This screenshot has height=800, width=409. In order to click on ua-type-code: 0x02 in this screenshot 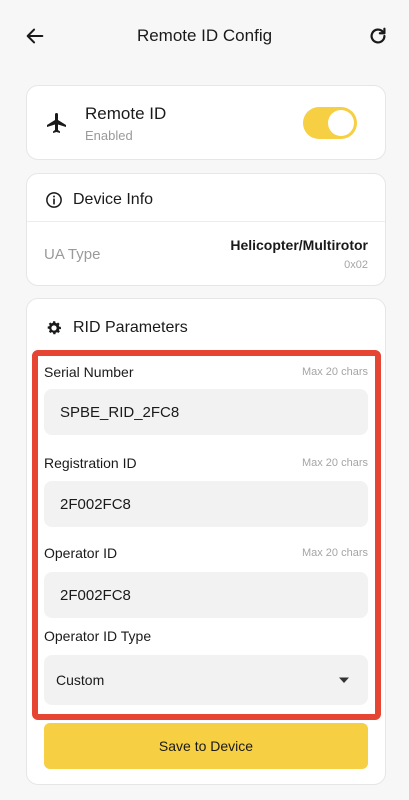, I will do `click(356, 265)`.